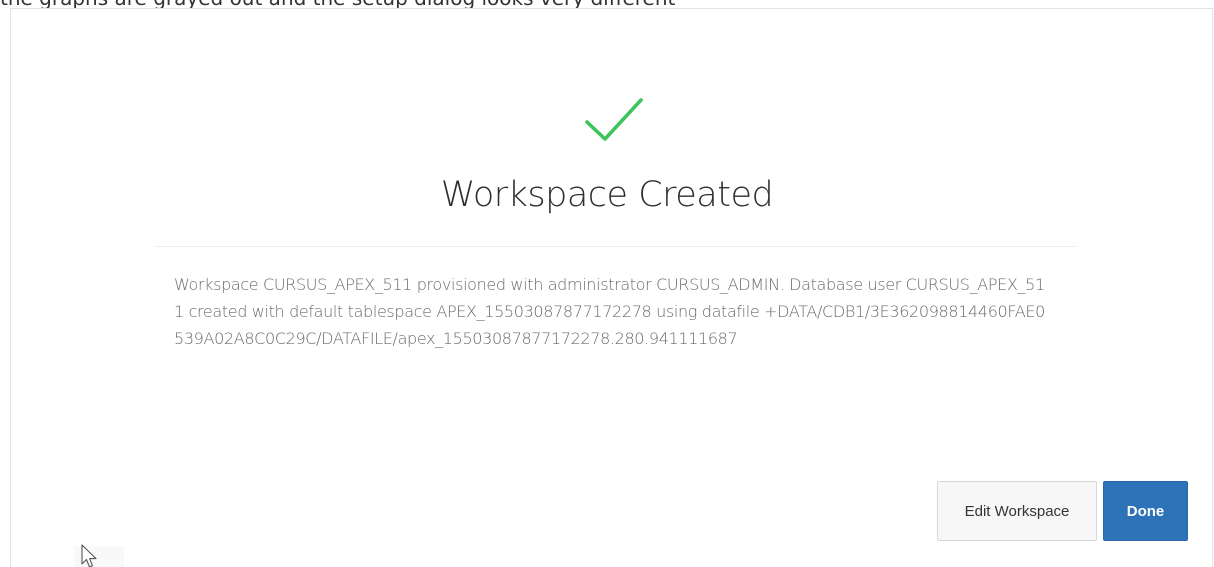 The height and width of the screenshot is (567, 1214). Describe the element at coordinates (1017, 511) in the screenshot. I see `edit-workspace-button: Edit Workspace` at that location.